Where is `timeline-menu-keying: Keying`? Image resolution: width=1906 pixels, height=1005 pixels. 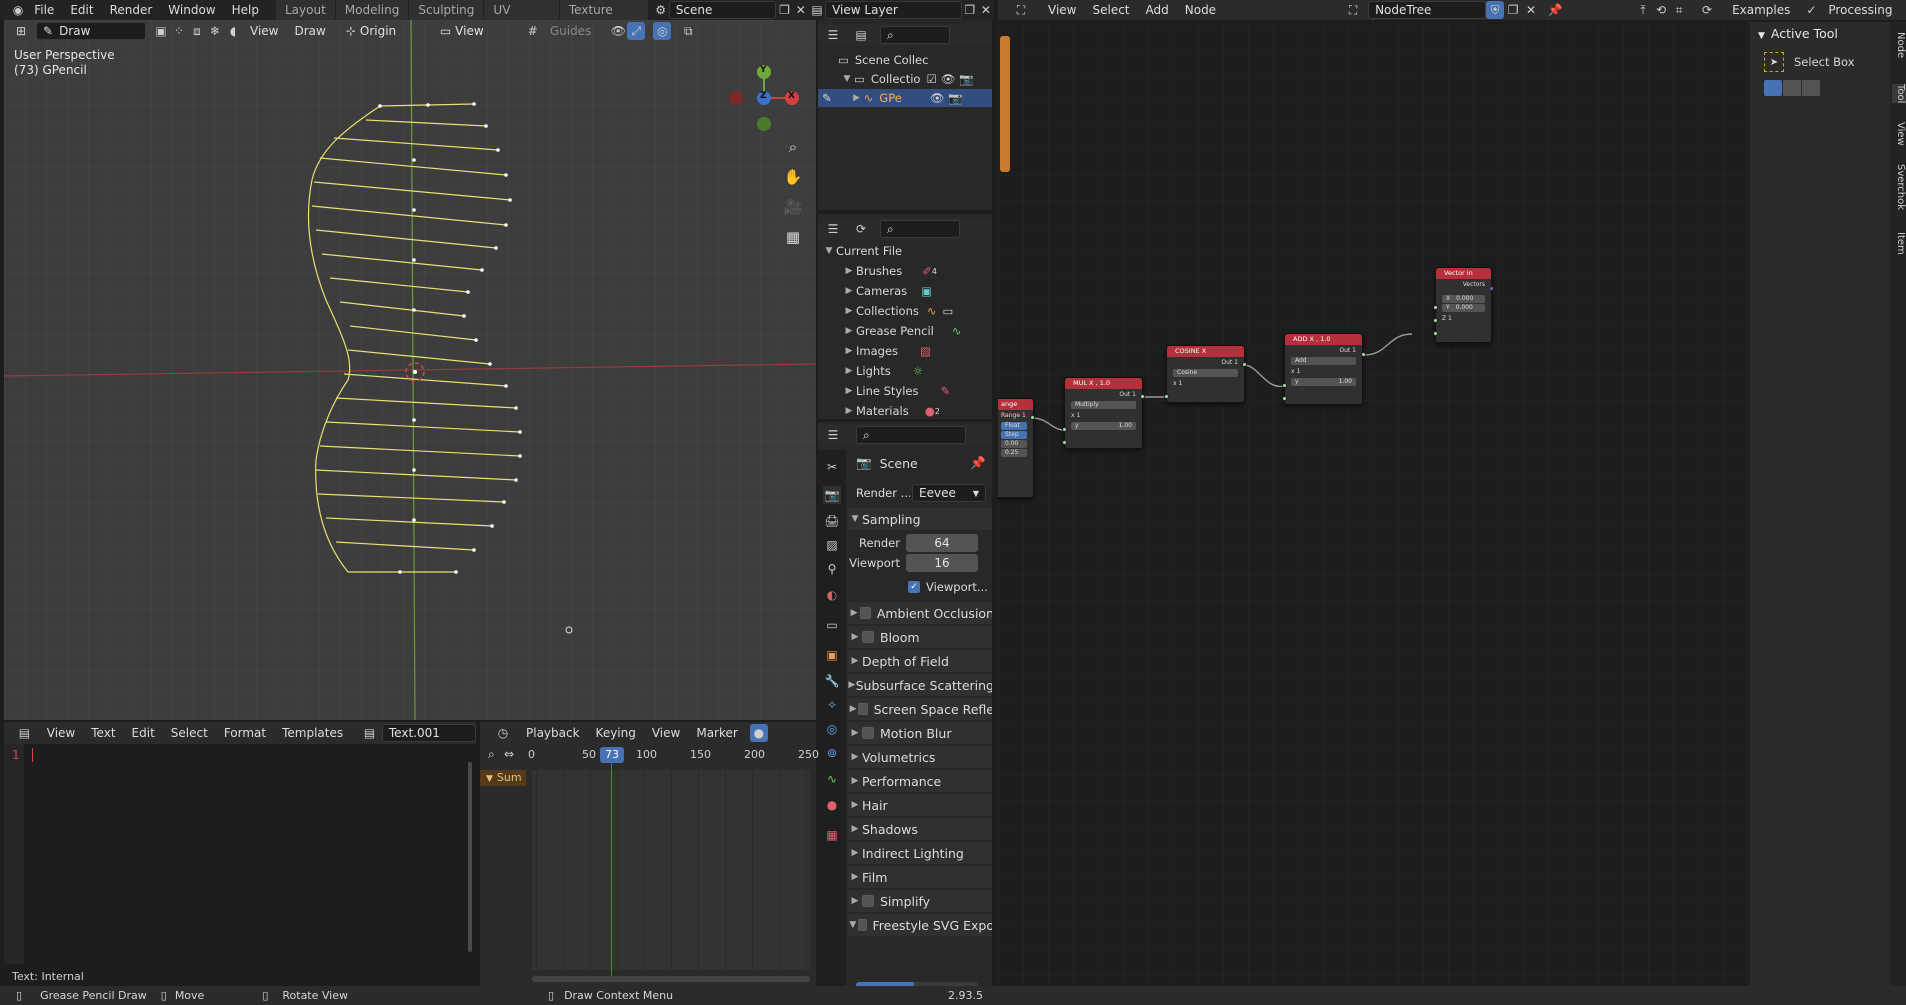
timeline-menu-keying: Keying is located at coordinates (616, 733).